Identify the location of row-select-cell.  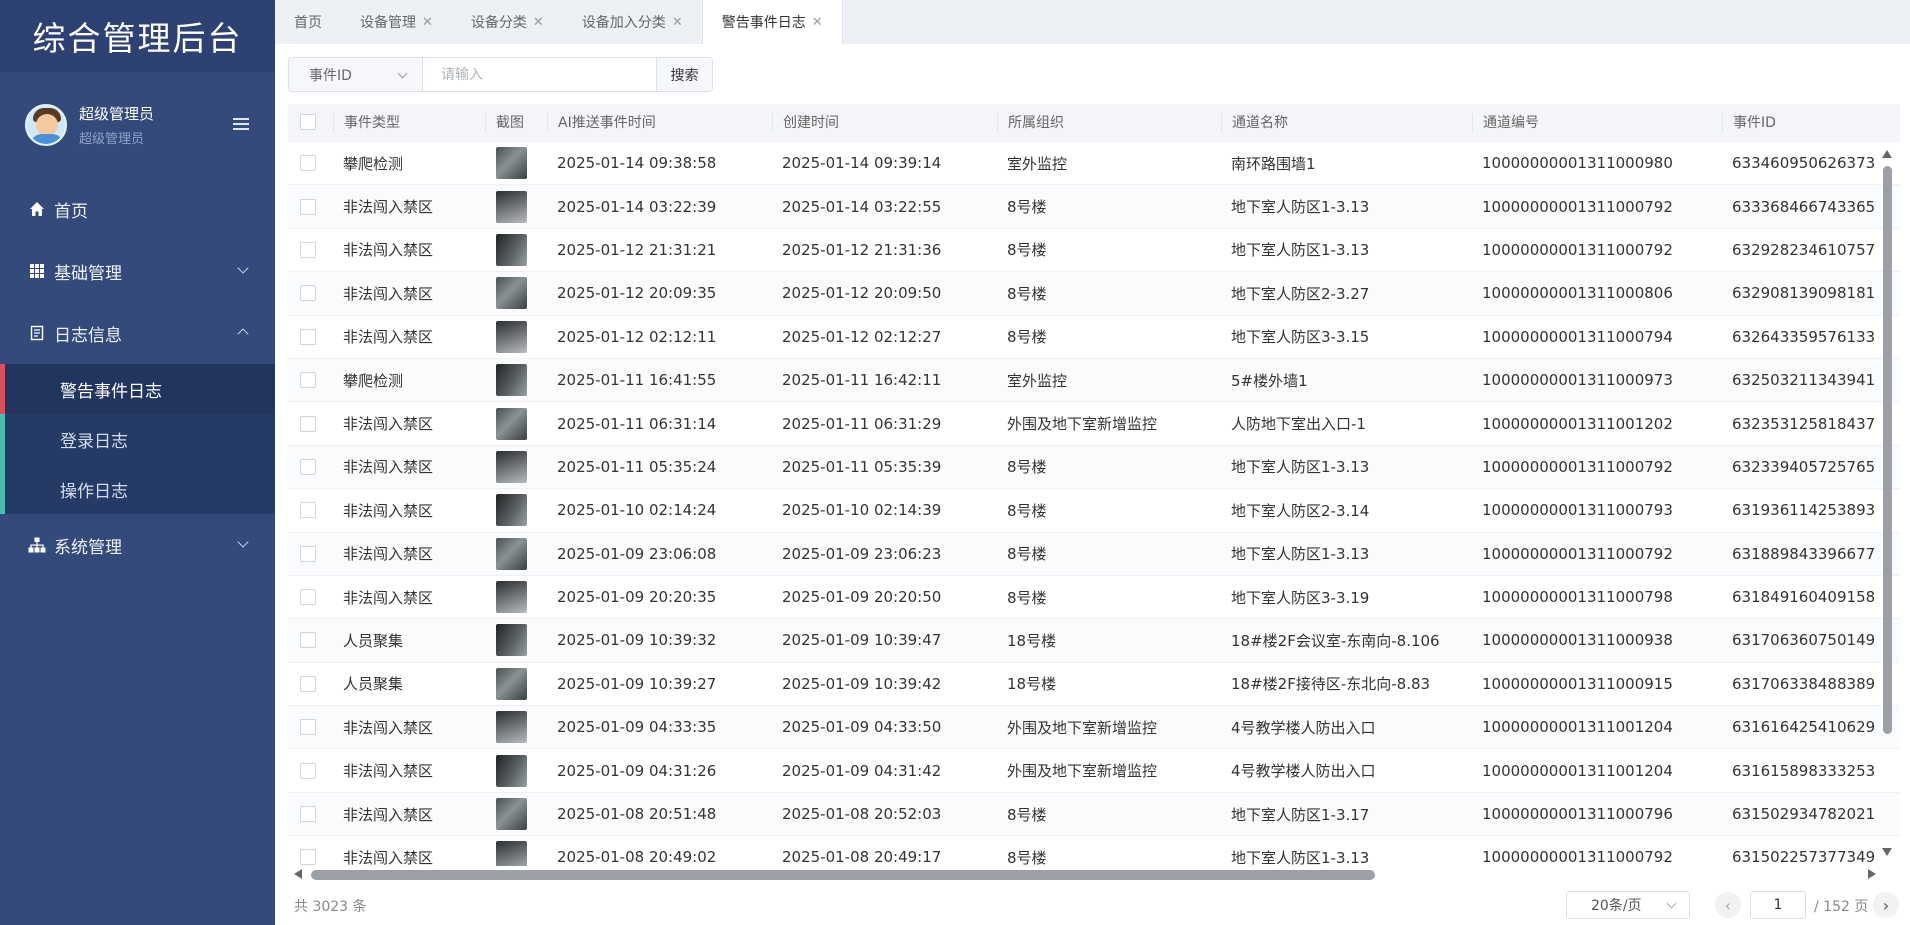
(310, 423).